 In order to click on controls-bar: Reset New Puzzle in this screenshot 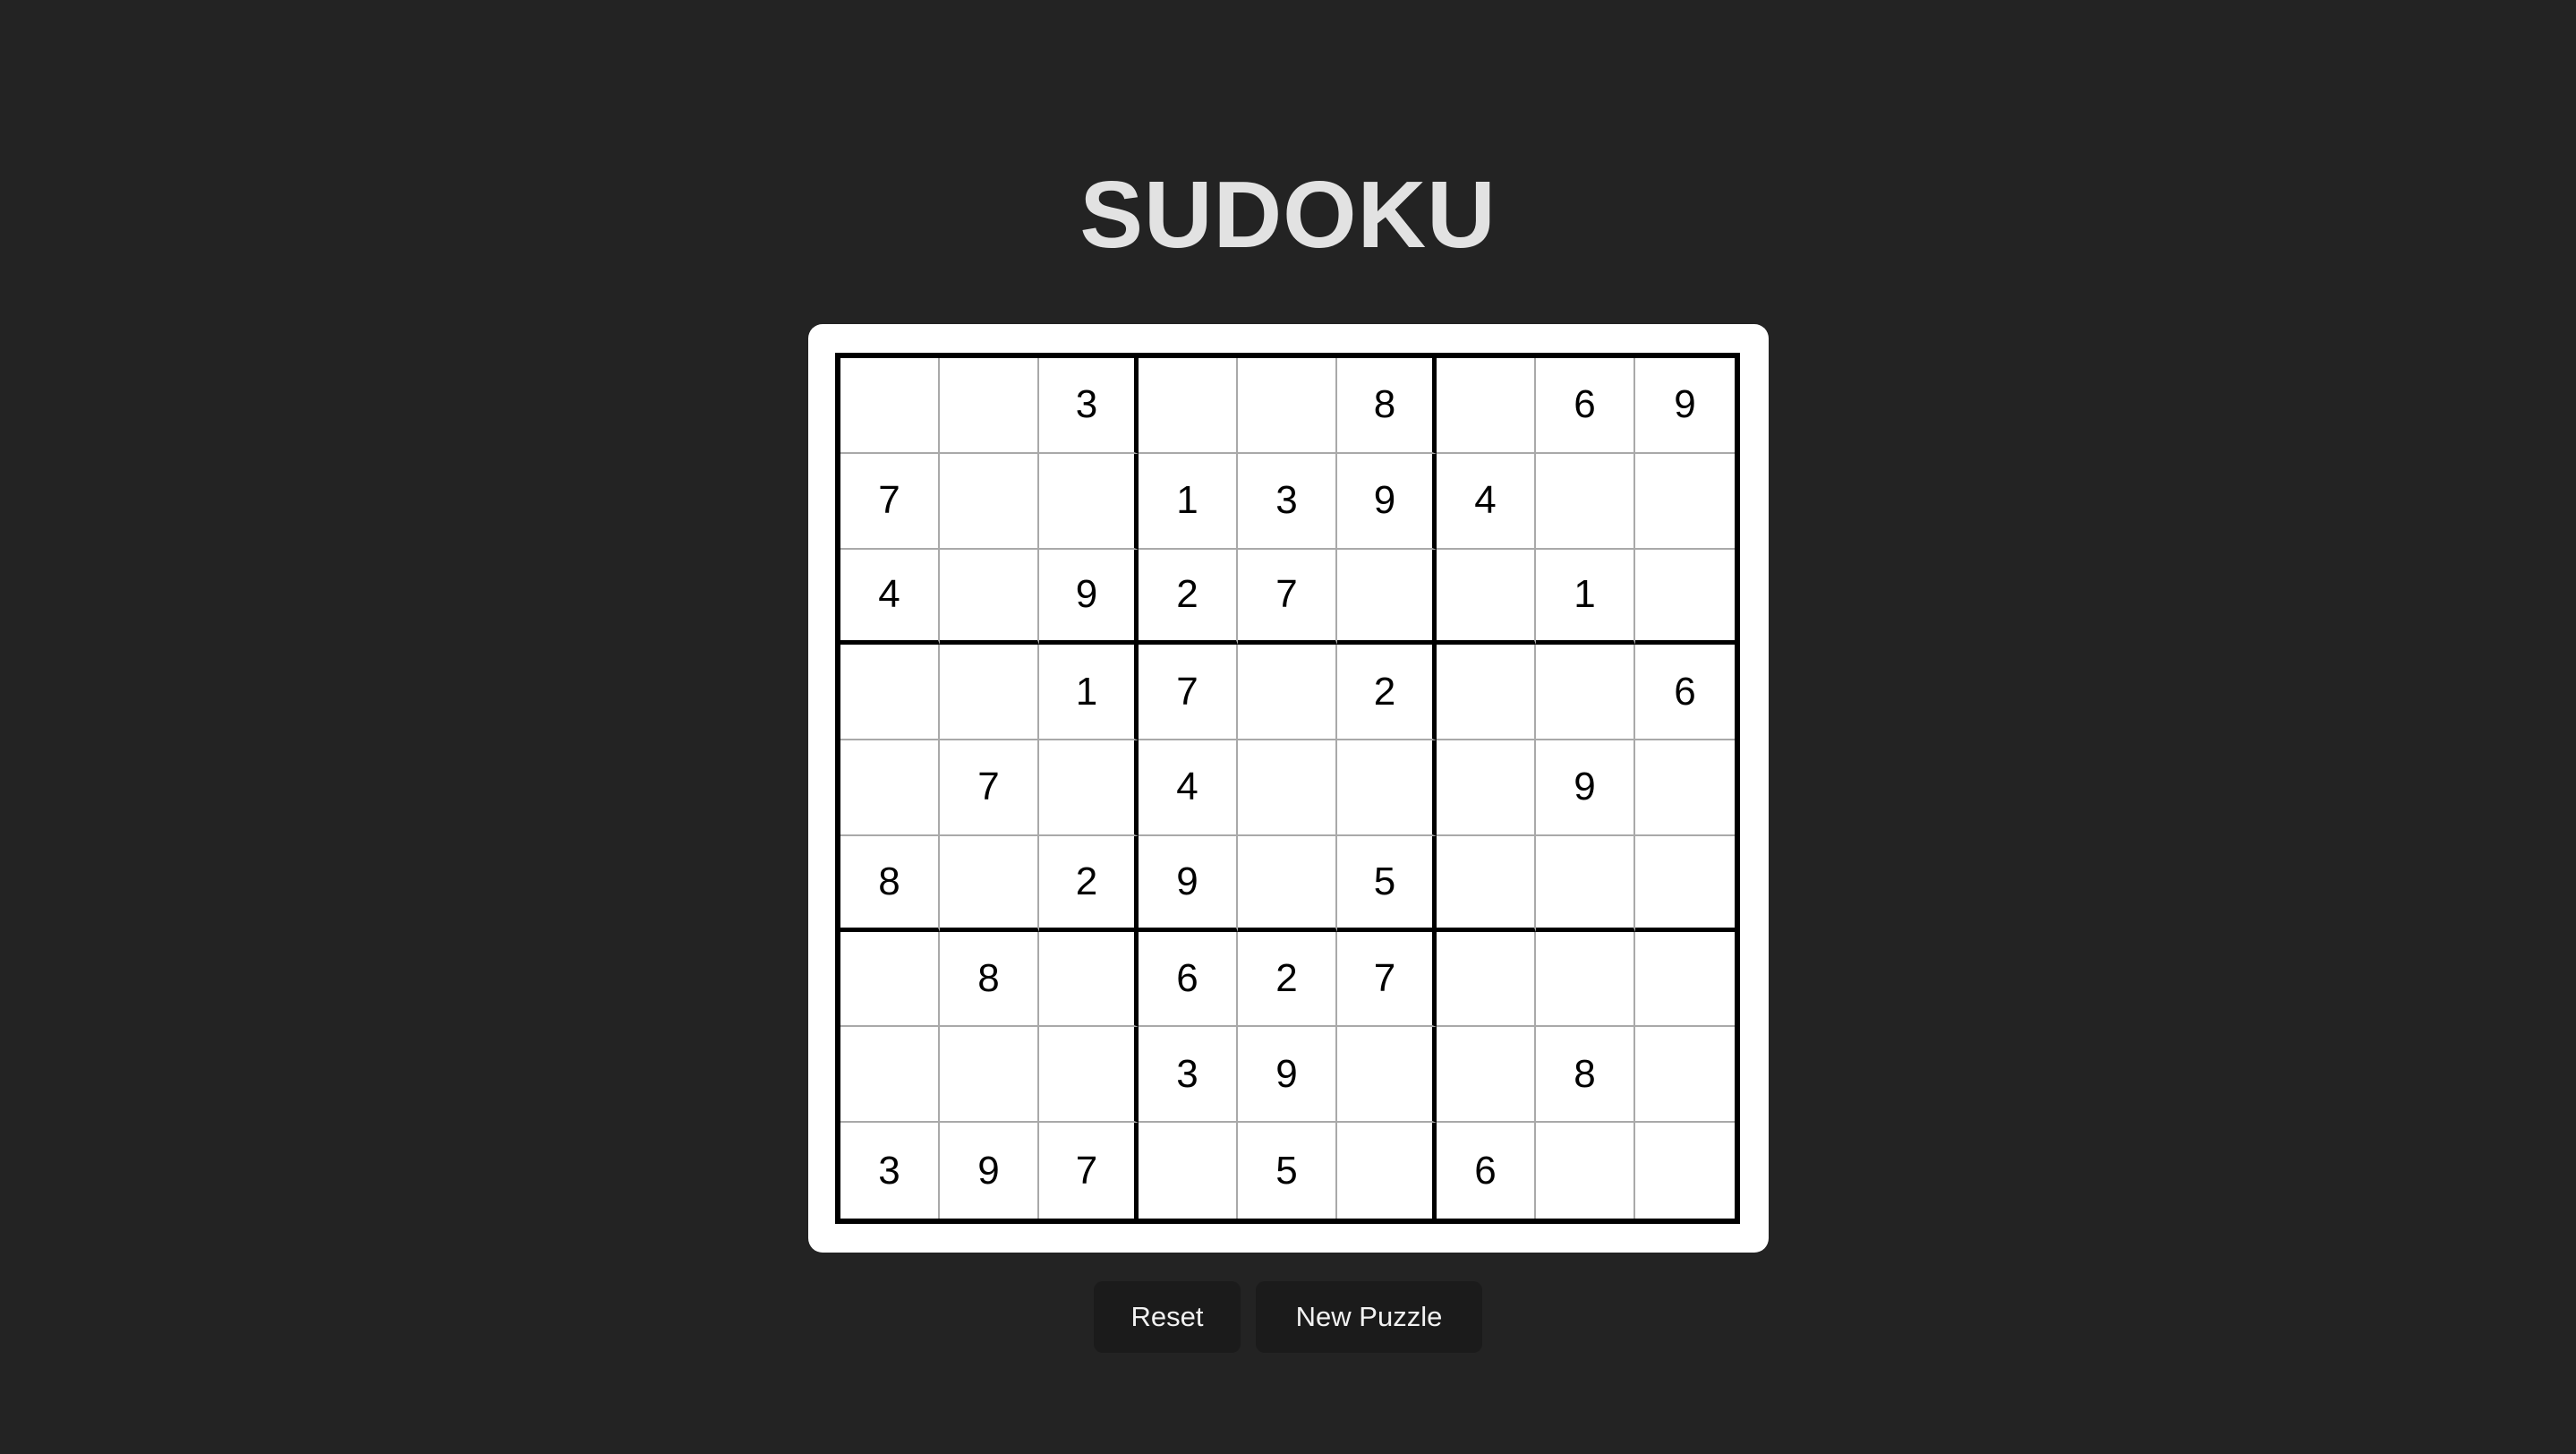, I will do `click(1288, 1317)`.